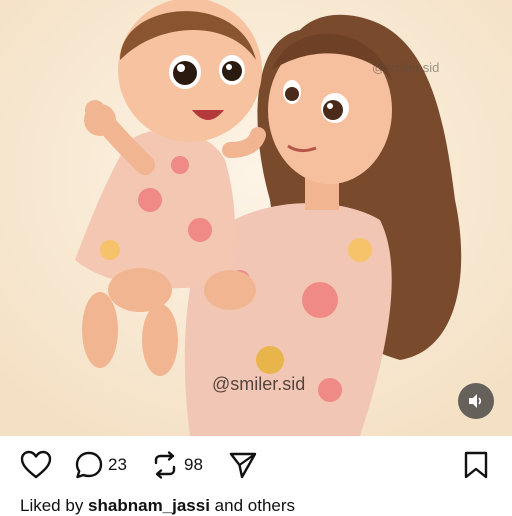 The height and width of the screenshot is (516, 512). I want to click on liked-by-text: Liked by shabnam_jassi and others, so click(157, 506).